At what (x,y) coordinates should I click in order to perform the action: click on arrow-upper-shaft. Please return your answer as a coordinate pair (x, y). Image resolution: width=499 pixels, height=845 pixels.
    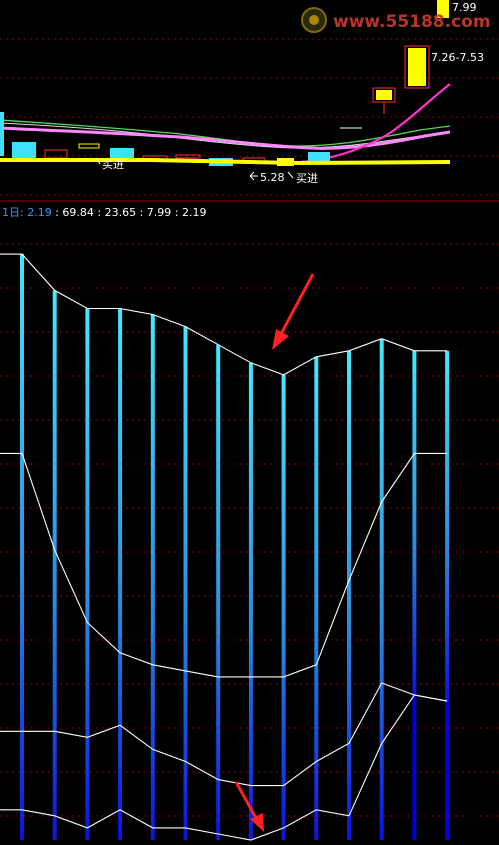
    Looking at the image, I should click on (297, 304).